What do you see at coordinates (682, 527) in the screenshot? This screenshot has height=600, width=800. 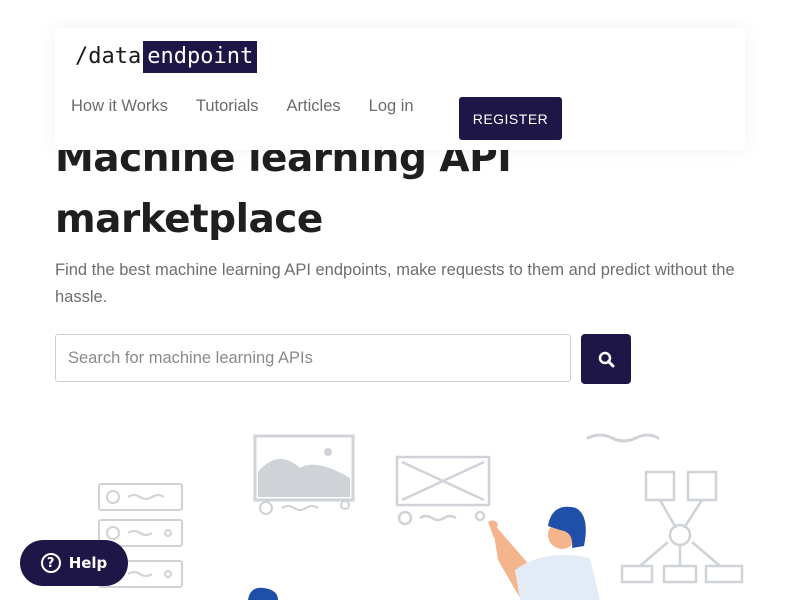 I see `flowchart-illustration` at bounding box center [682, 527].